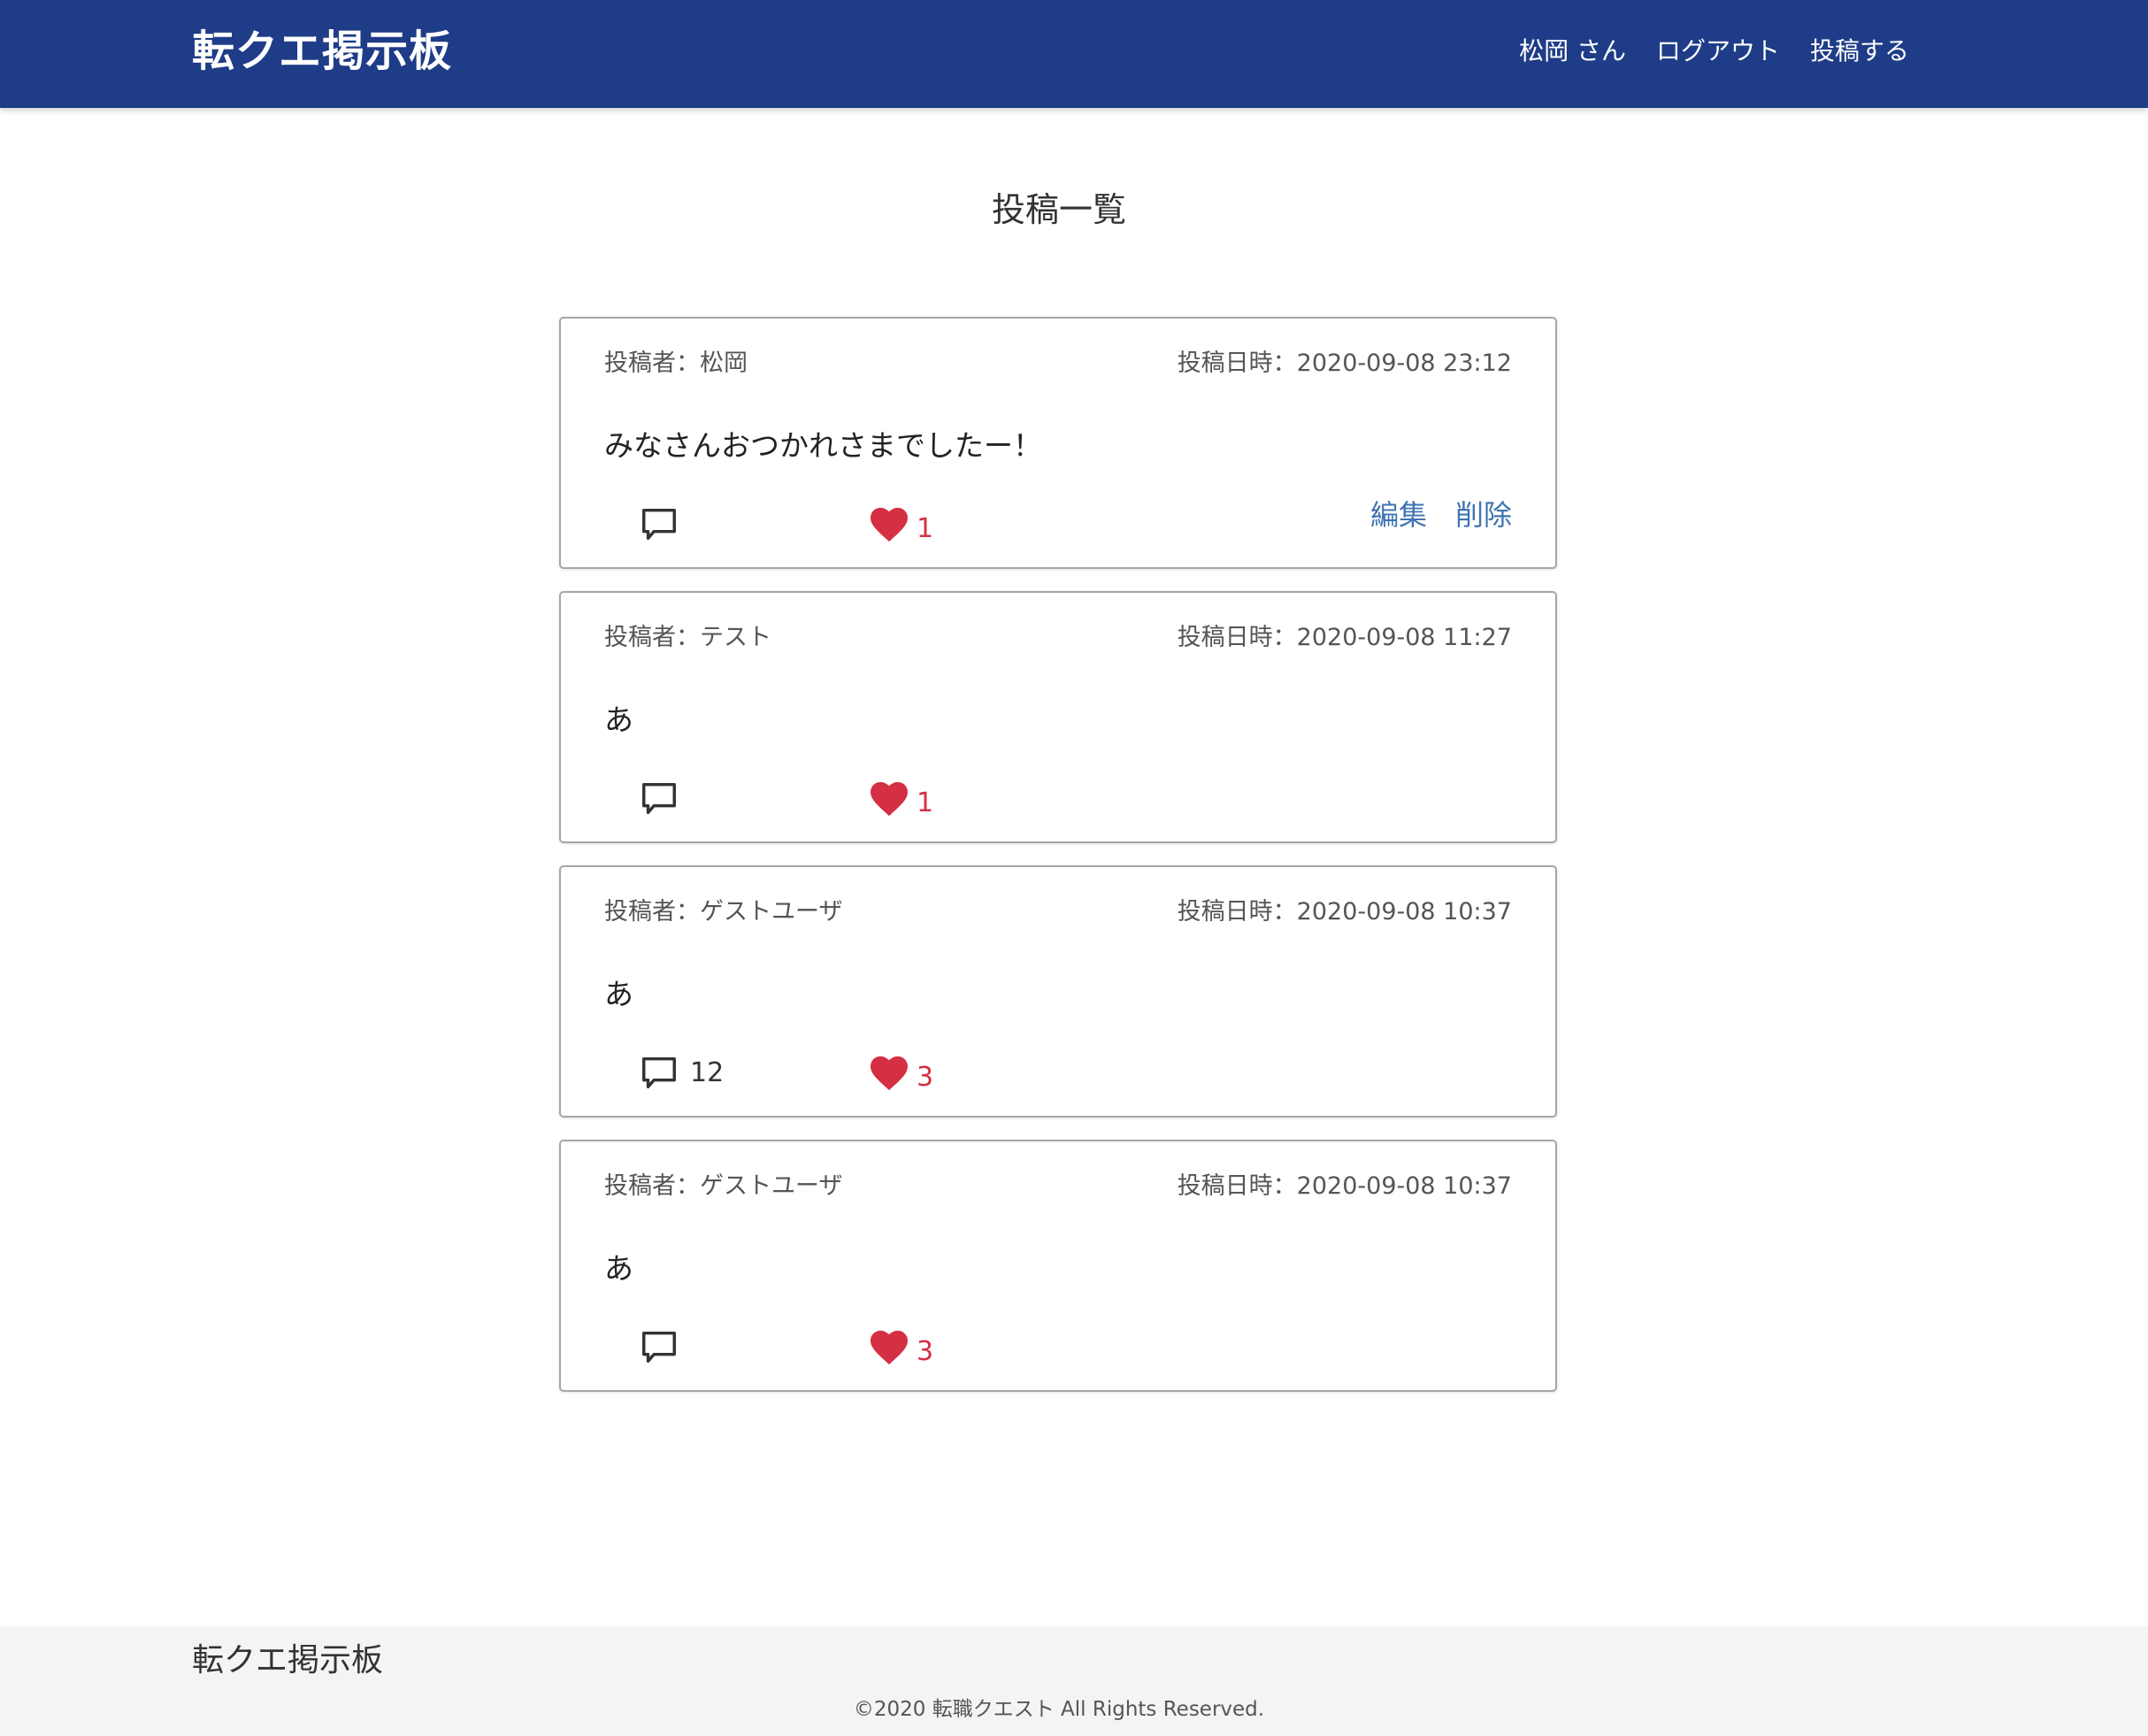  Describe the element at coordinates (676, 363) in the screenshot. I see `post-author: 投稿者：松岡` at that location.